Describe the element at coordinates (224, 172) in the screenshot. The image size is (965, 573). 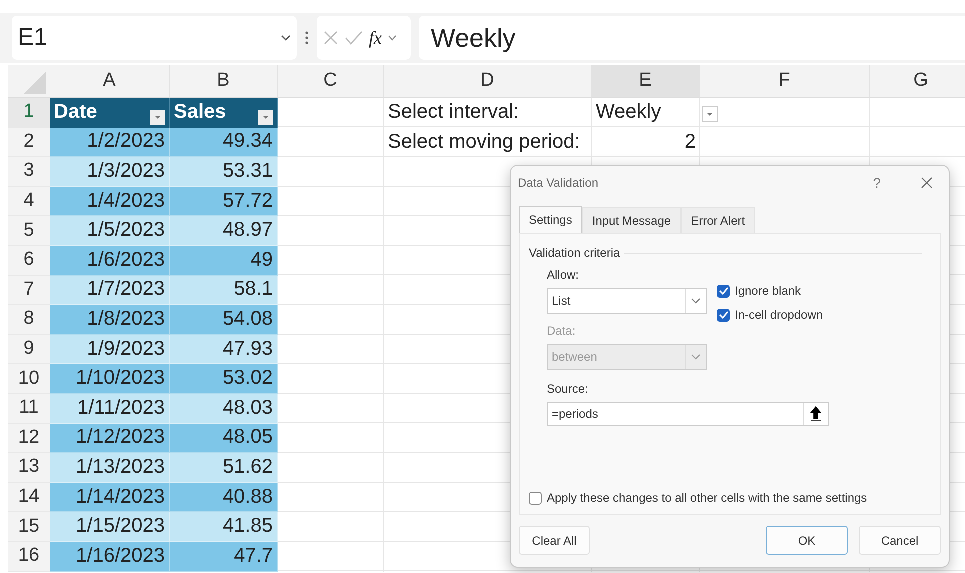
I see `table-cell: 53.31` at that location.